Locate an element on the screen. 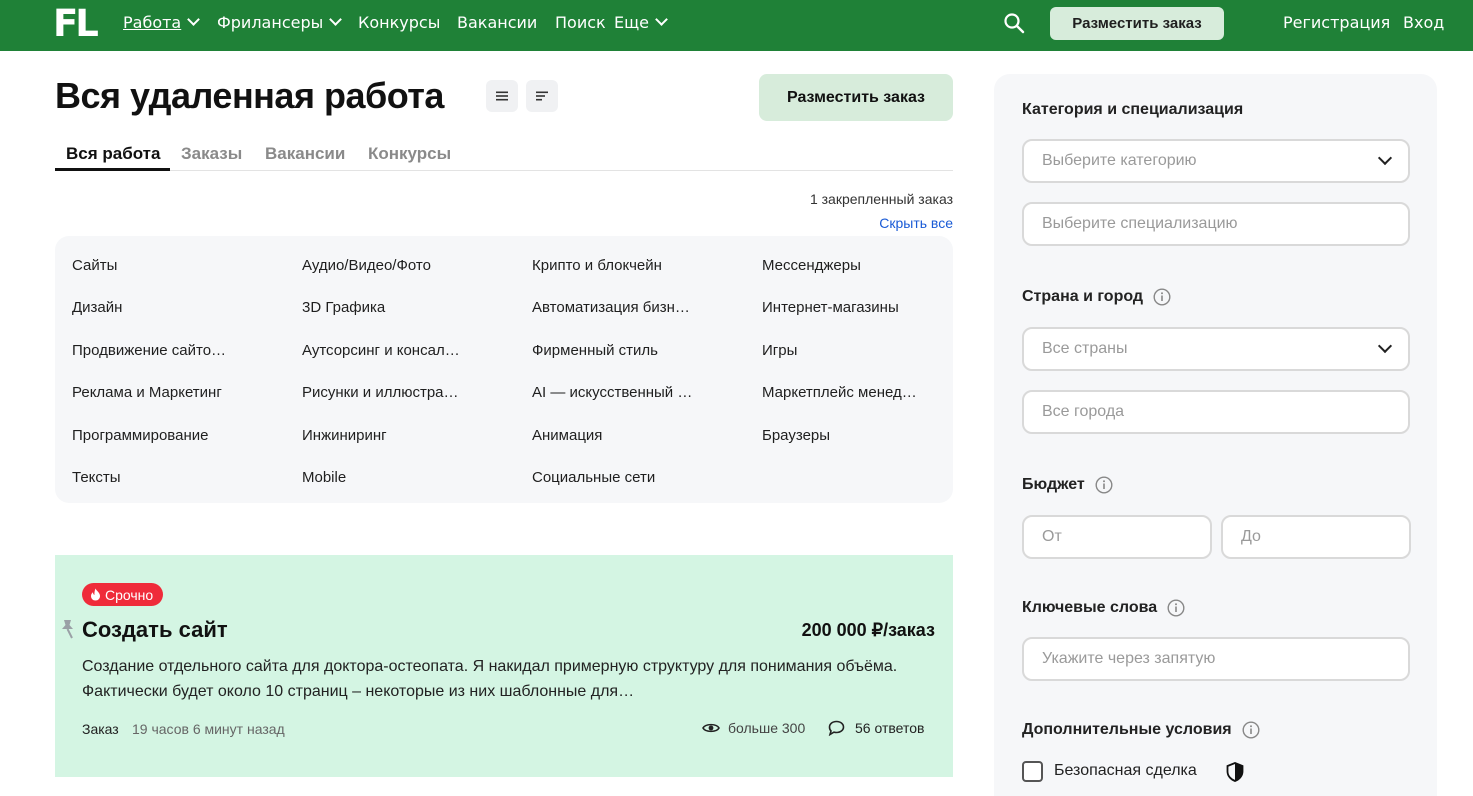  nav-item-contests: Конкурсы is located at coordinates (399, 23).